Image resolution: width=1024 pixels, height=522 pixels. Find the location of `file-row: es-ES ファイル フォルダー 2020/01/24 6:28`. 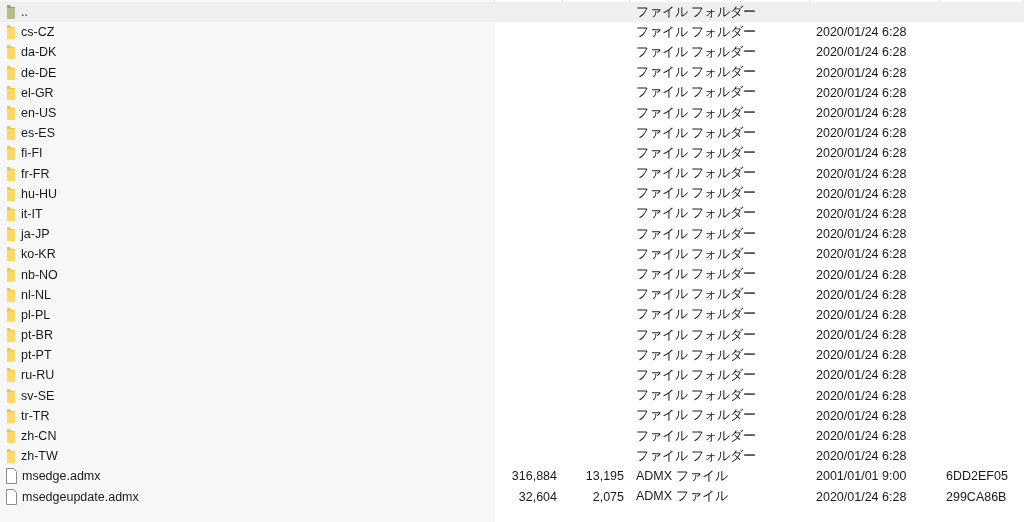

file-row: es-ES ファイル フォルダー 2020/01/24 6:28 is located at coordinates (512, 133).